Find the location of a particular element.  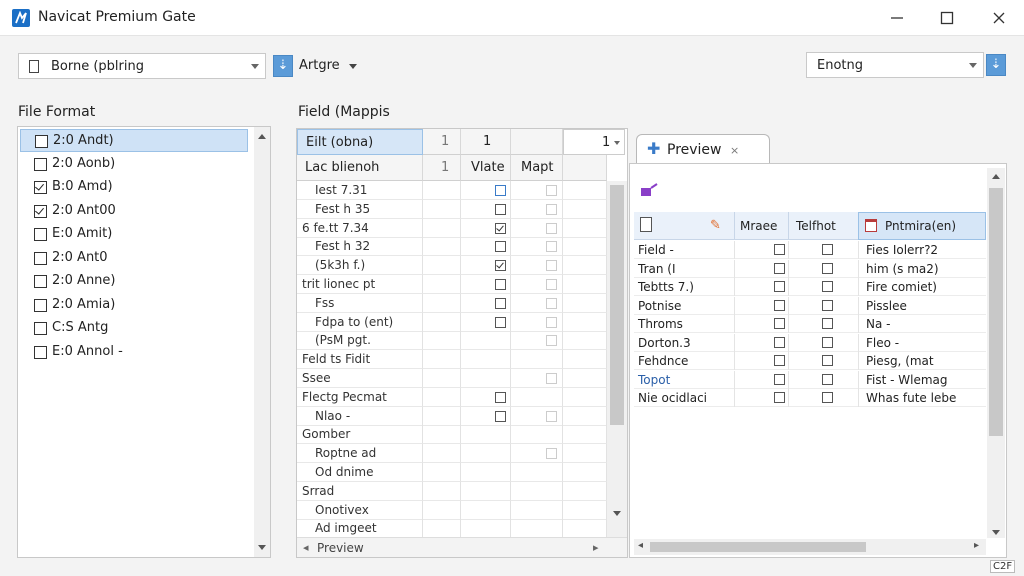

field-row: Ssee is located at coordinates (452, 378).